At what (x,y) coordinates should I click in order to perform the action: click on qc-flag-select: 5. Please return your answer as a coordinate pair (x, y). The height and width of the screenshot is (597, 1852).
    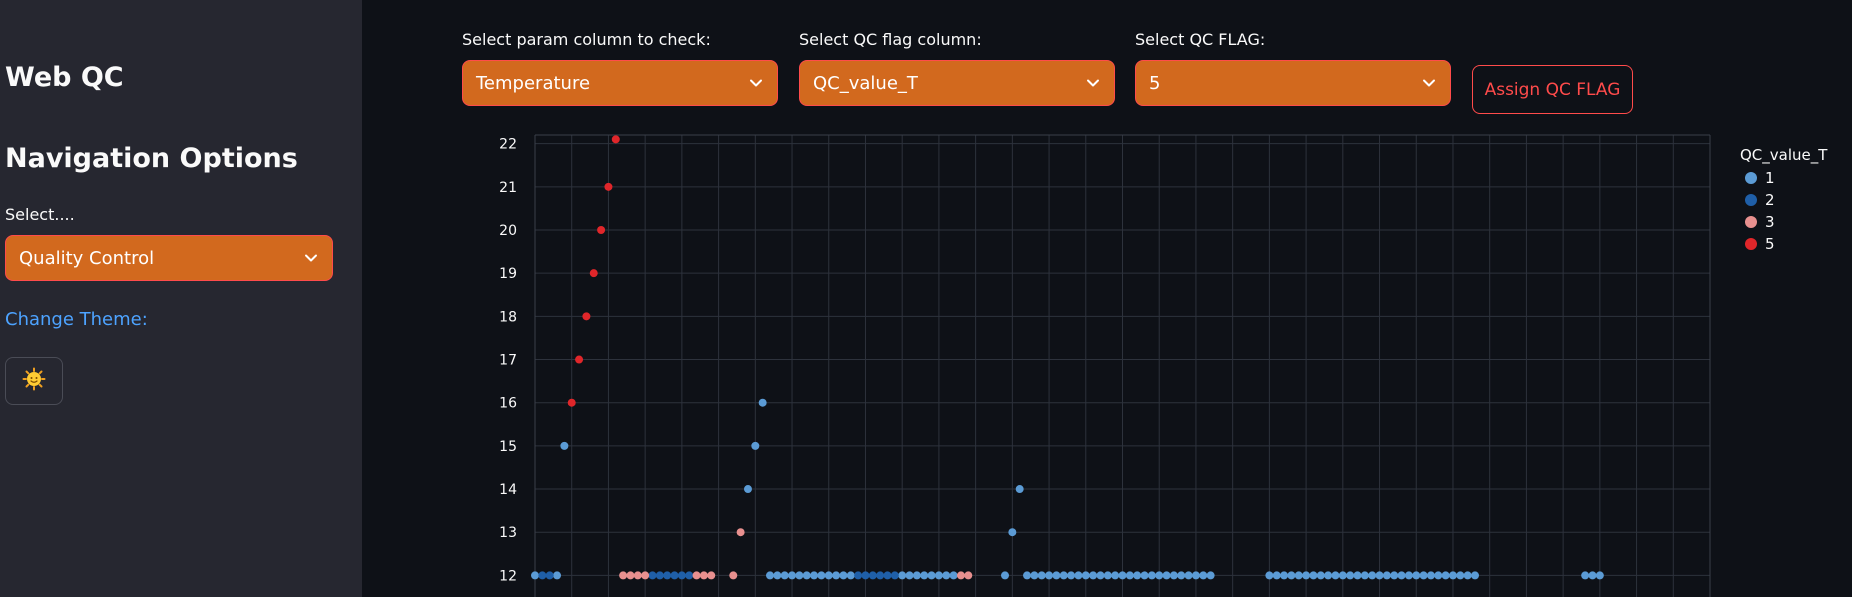
    Looking at the image, I should click on (1293, 83).